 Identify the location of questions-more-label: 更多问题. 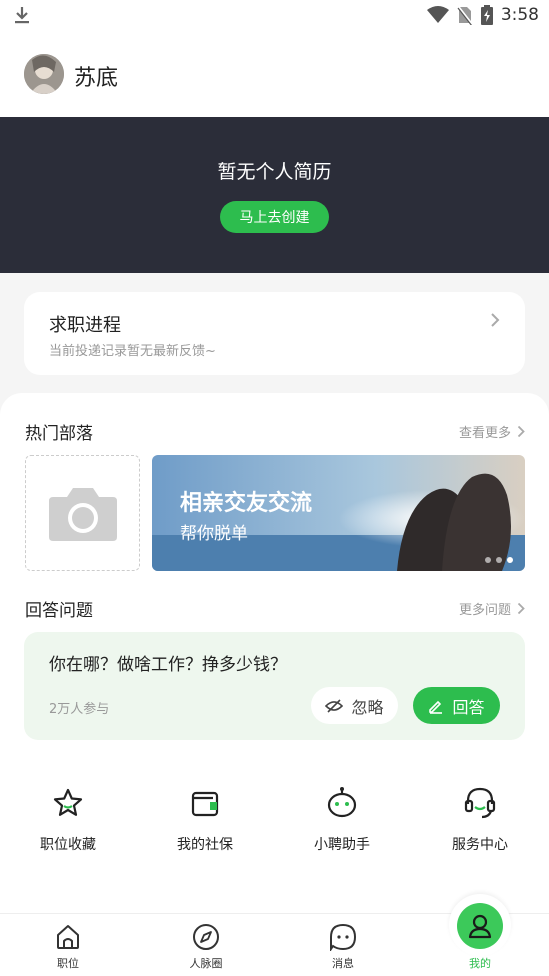
(484, 610).